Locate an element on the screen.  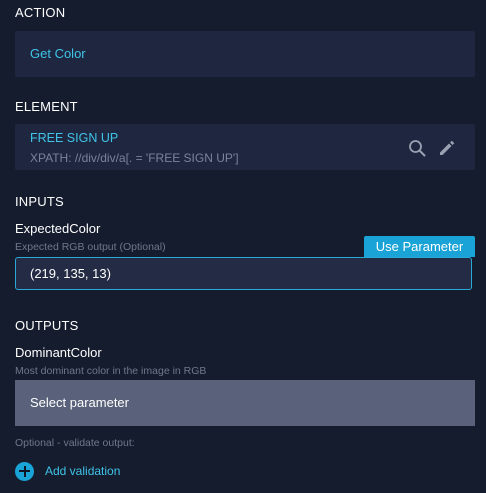
expected-color-label: ExpectedColor is located at coordinates (58, 228).